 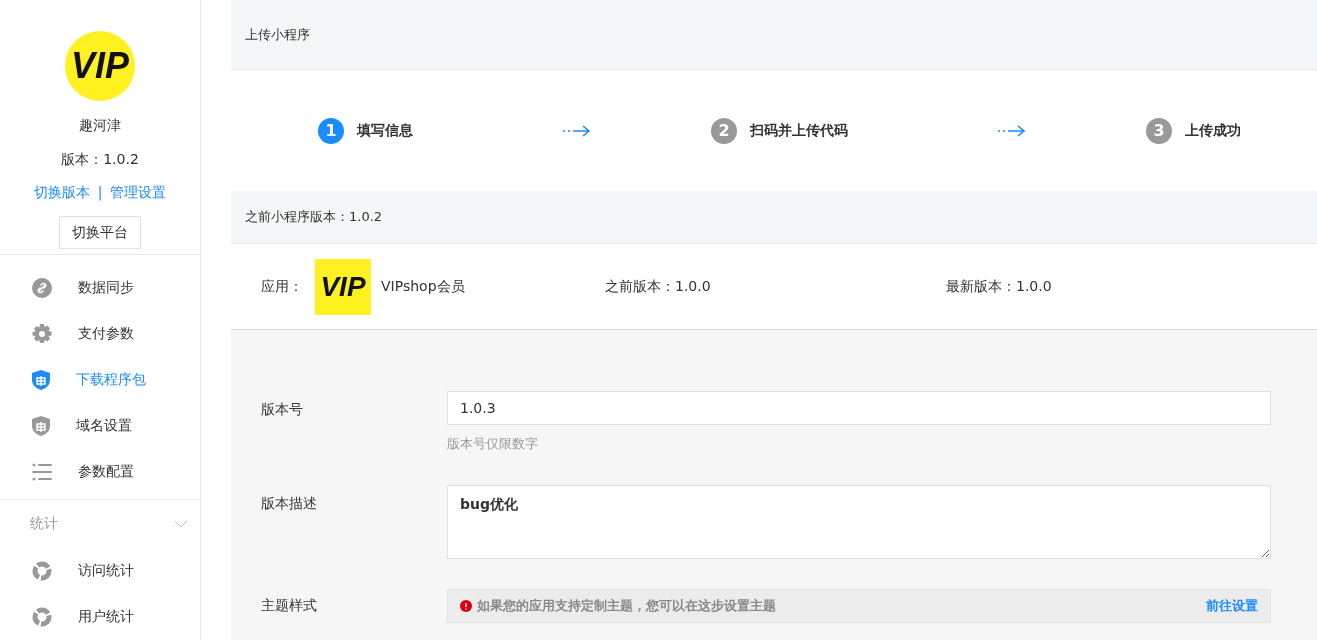 I want to click on menu-item: 域名设置, so click(x=100, y=426).